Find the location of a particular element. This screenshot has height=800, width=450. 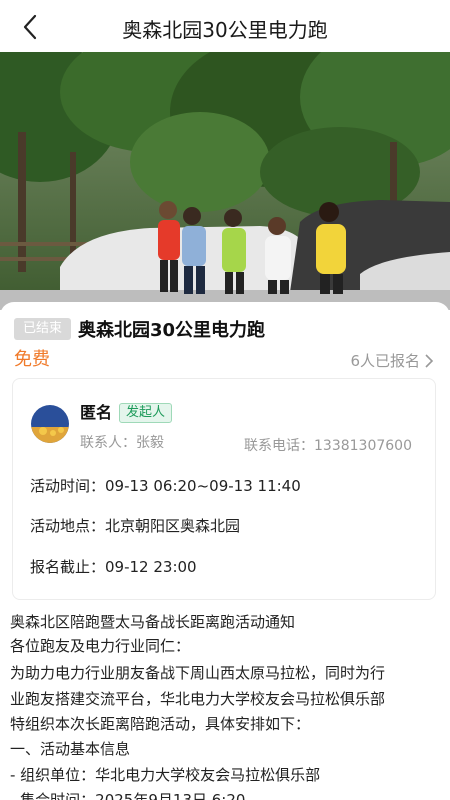

description-line: 各位跑友及电力行业同仁： is located at coordinates (100, 646).